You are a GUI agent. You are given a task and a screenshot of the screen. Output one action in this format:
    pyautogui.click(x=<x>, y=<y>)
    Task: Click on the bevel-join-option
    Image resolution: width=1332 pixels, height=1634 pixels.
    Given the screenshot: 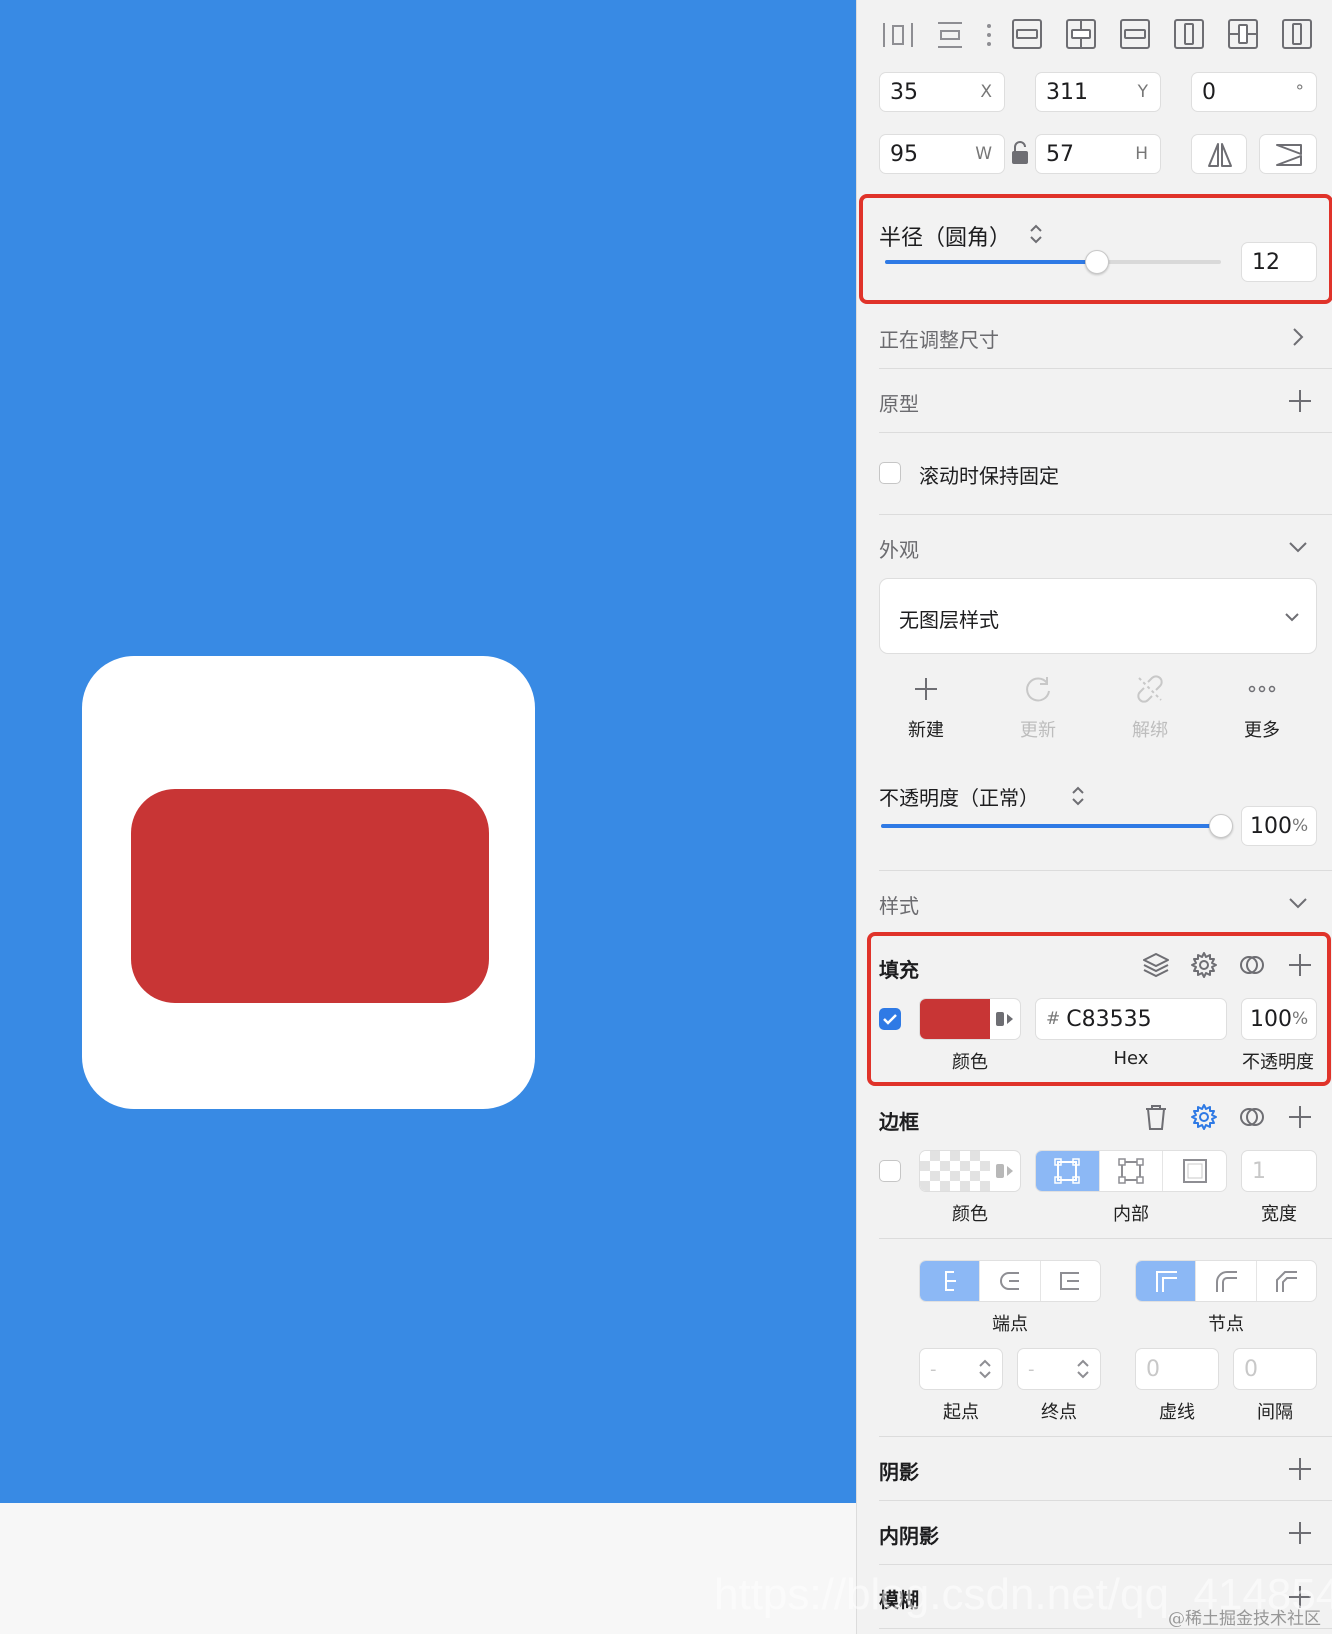 What is the action you would take?
    pyautogui.click(x=1286, y=1281)
    